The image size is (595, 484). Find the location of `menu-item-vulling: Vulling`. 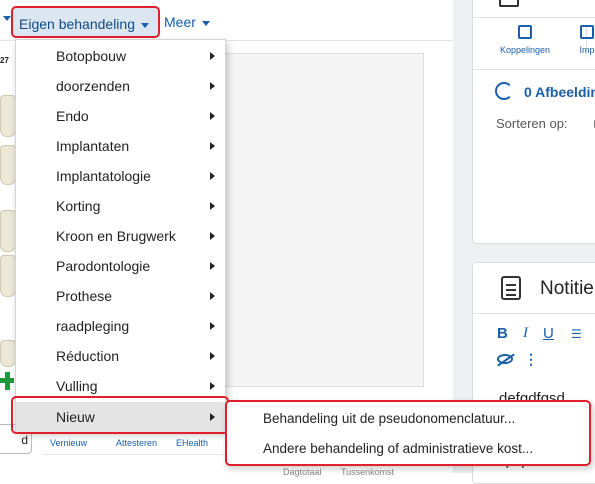

menu-item-vulling: Vulling is located at coordinates (120, 386).